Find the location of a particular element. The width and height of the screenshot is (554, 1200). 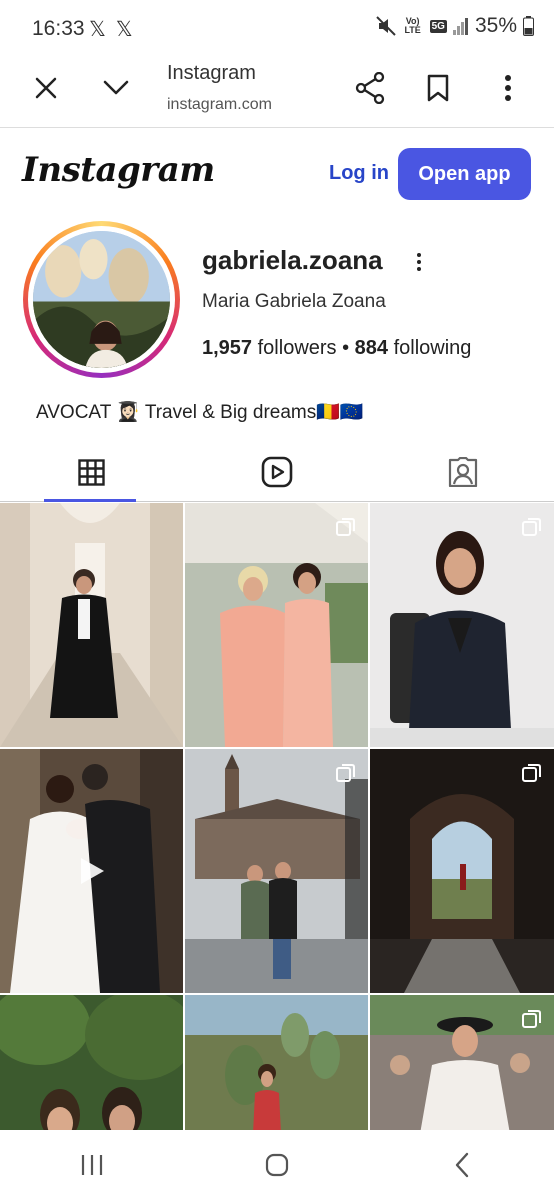

menu-button is located at coordinates (508, 88).